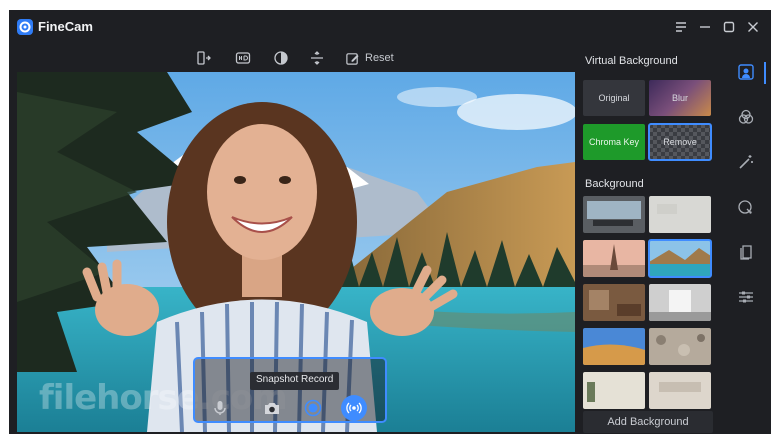  I want to click on snapshot-tooltip: Snapshot Record, so click(295, 381).